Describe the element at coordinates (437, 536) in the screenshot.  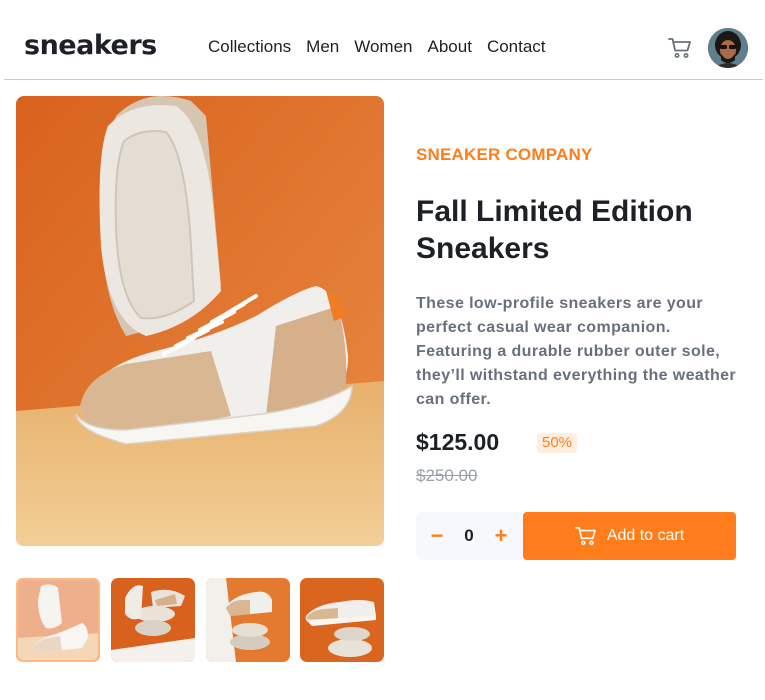
I see `decrease-quantity-button: −` at that location.